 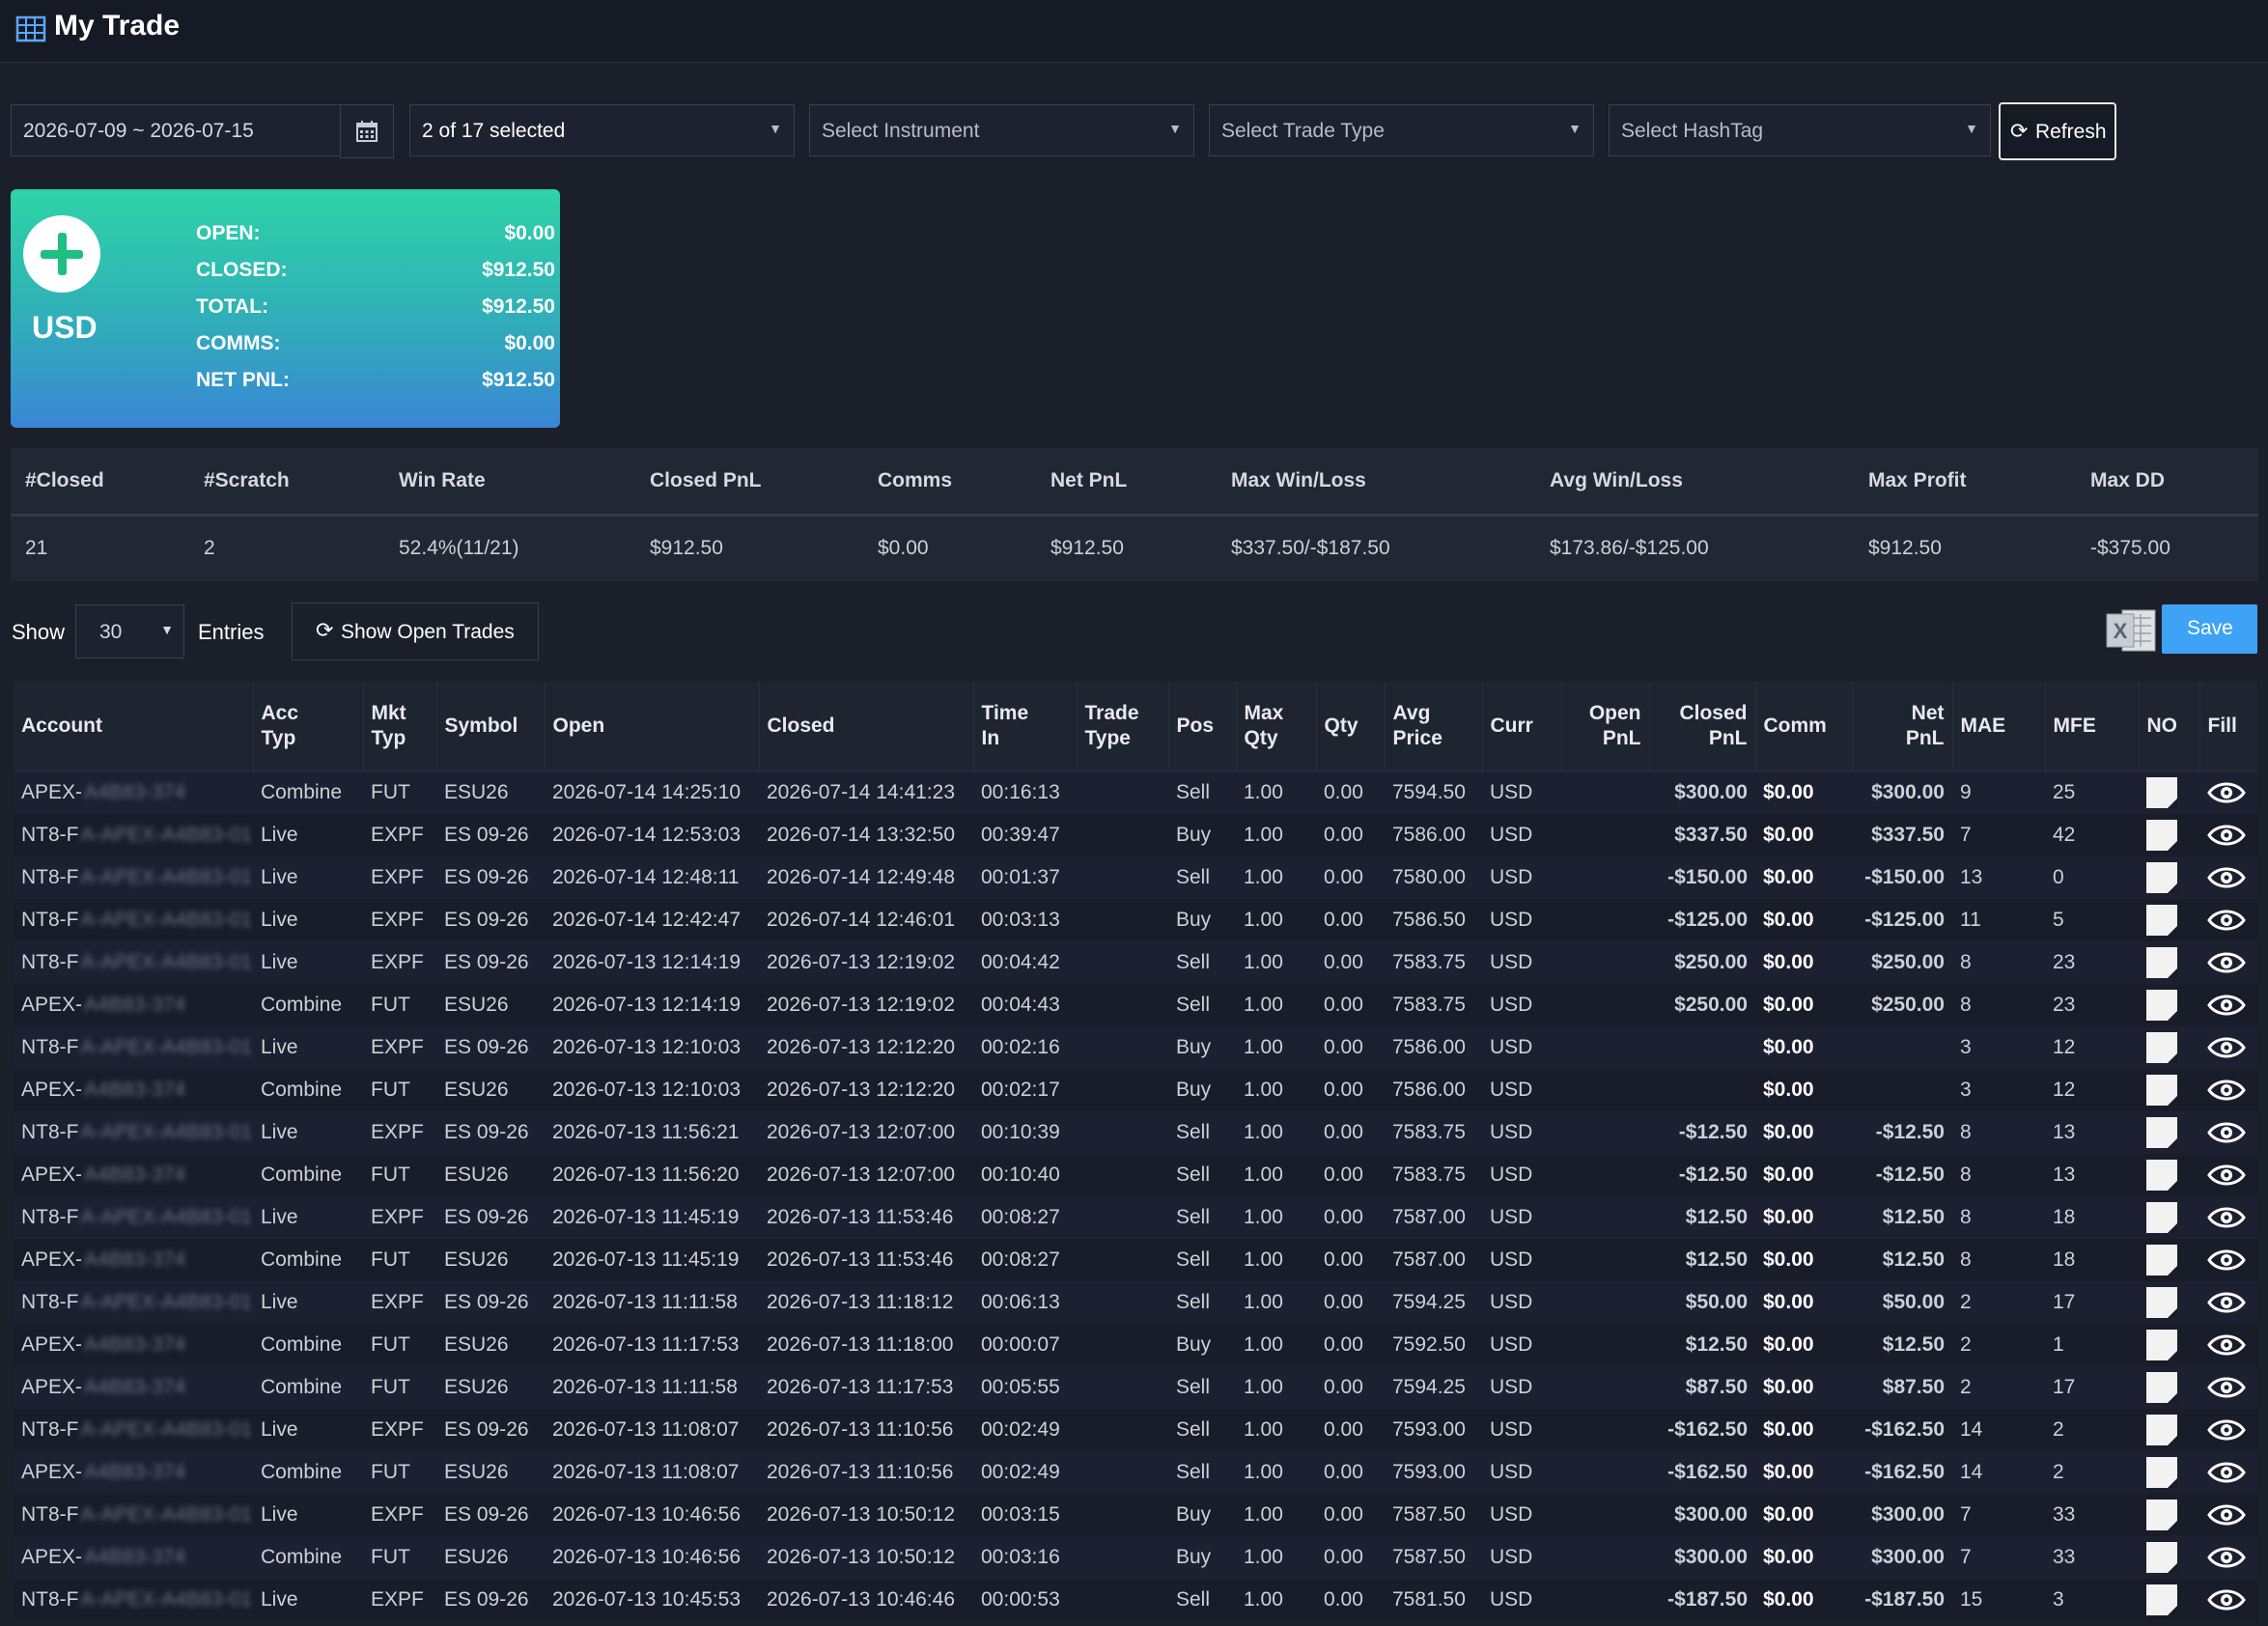 I want to click on calendar-button, so click(x=367, y=131).